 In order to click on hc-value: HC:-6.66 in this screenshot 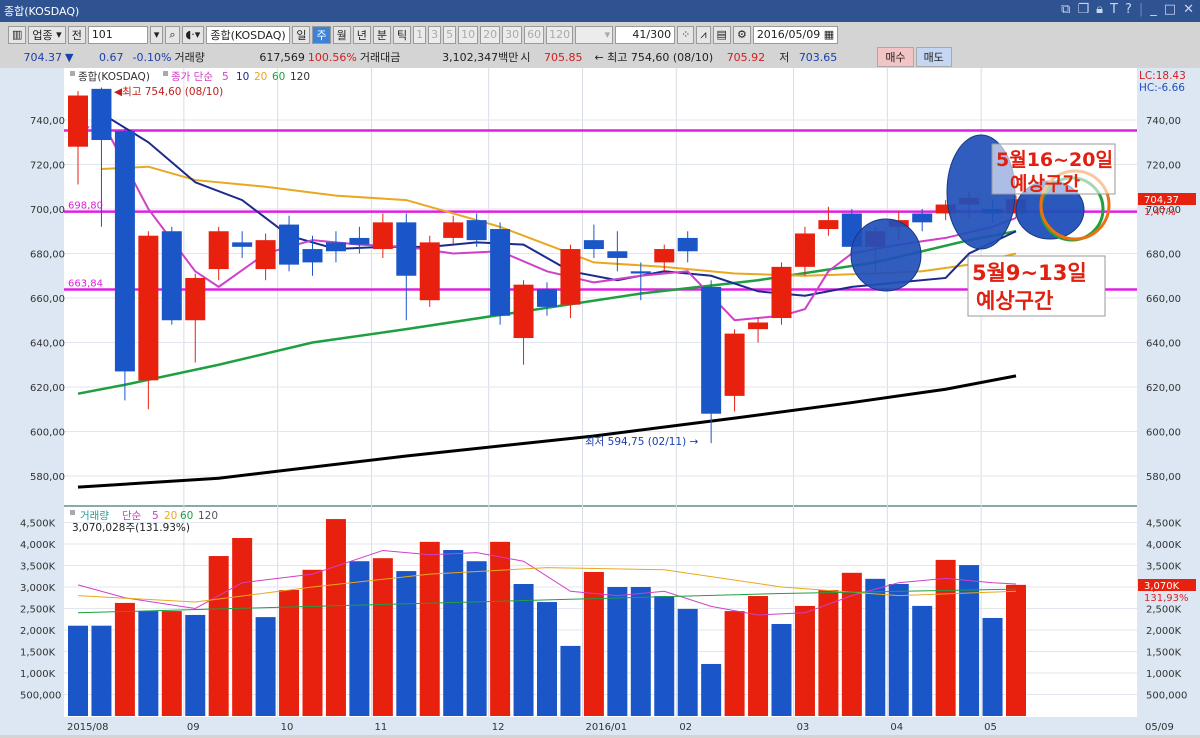, I will do `click(1162, 88)`.